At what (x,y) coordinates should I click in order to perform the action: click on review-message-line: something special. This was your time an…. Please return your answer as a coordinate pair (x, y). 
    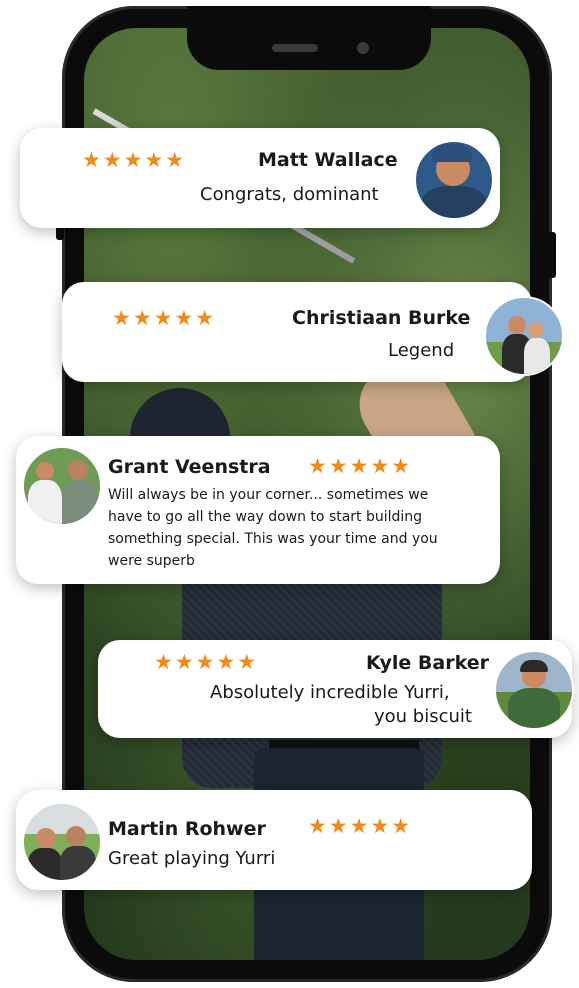
    Looking at the image, I should click on (273, 539).